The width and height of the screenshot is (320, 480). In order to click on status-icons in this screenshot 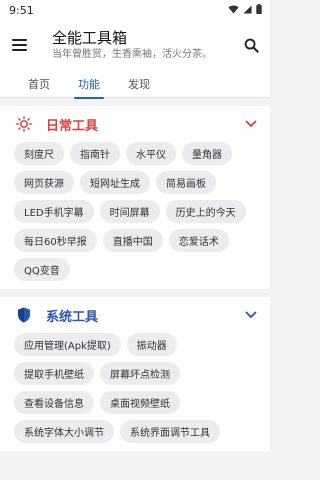, I will do `click(245, 10)`.